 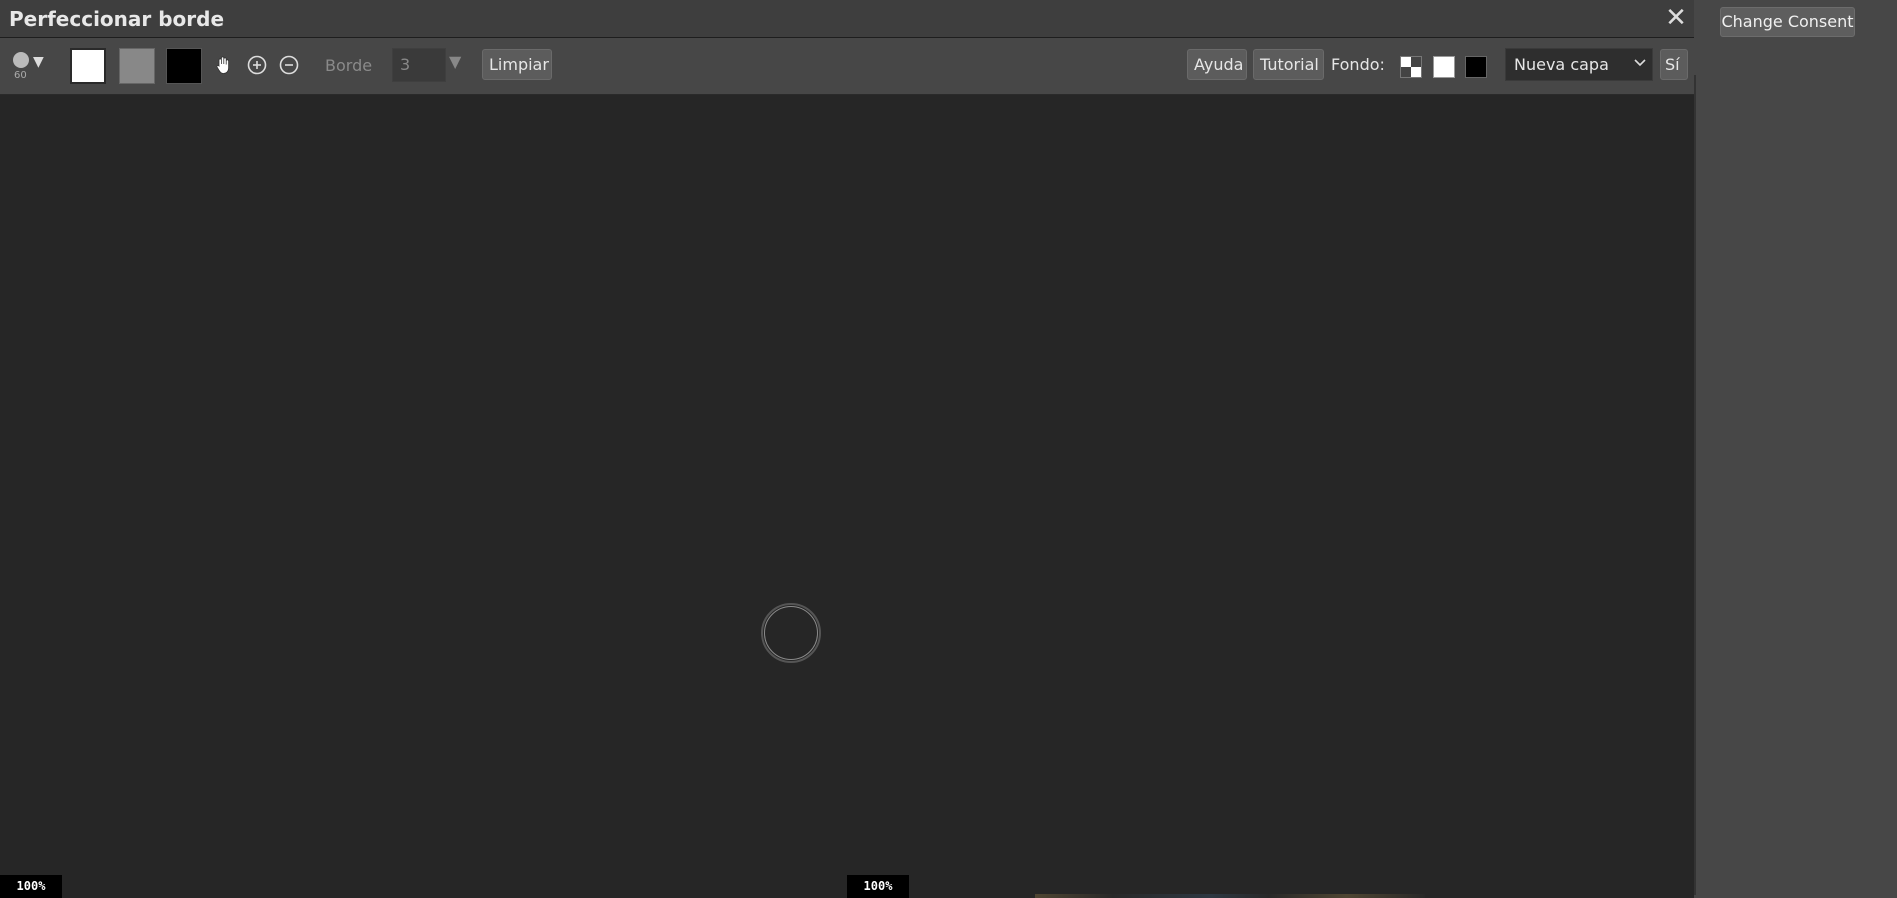 I want to click on change-consent-button: Change Consent, so click(x=1787, y=22).